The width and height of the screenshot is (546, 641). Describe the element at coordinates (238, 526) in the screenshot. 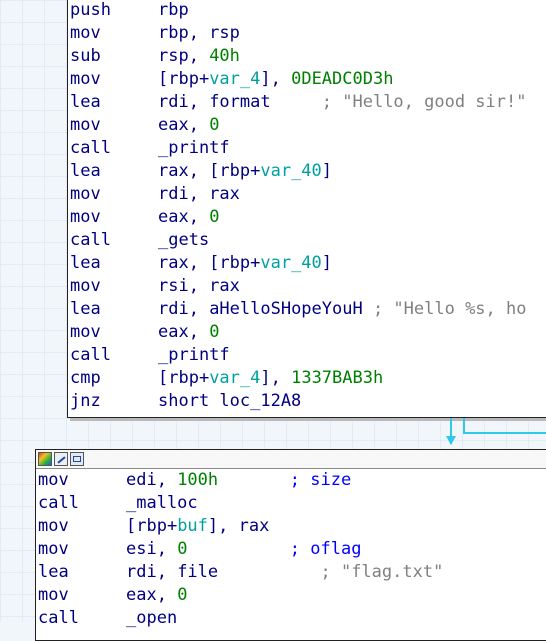

I see `operand-op: ], rax` at that location.